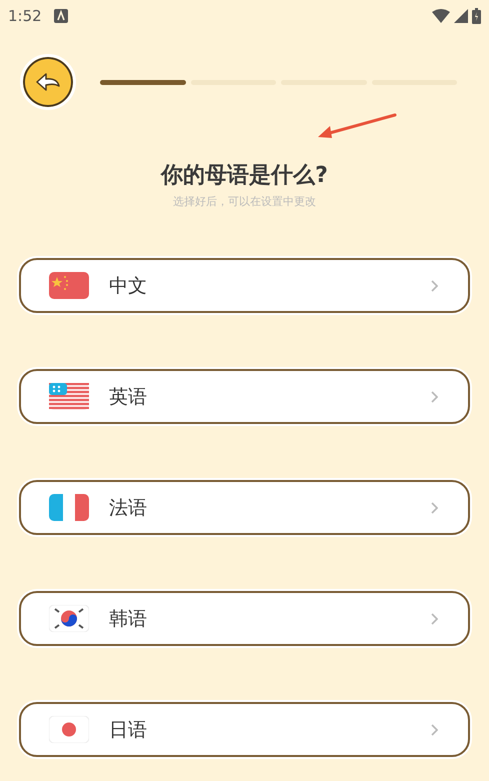 This screenshot has width=489, height=781. I want to click on page-title: 你的母语是什么?, so click(244, 176).